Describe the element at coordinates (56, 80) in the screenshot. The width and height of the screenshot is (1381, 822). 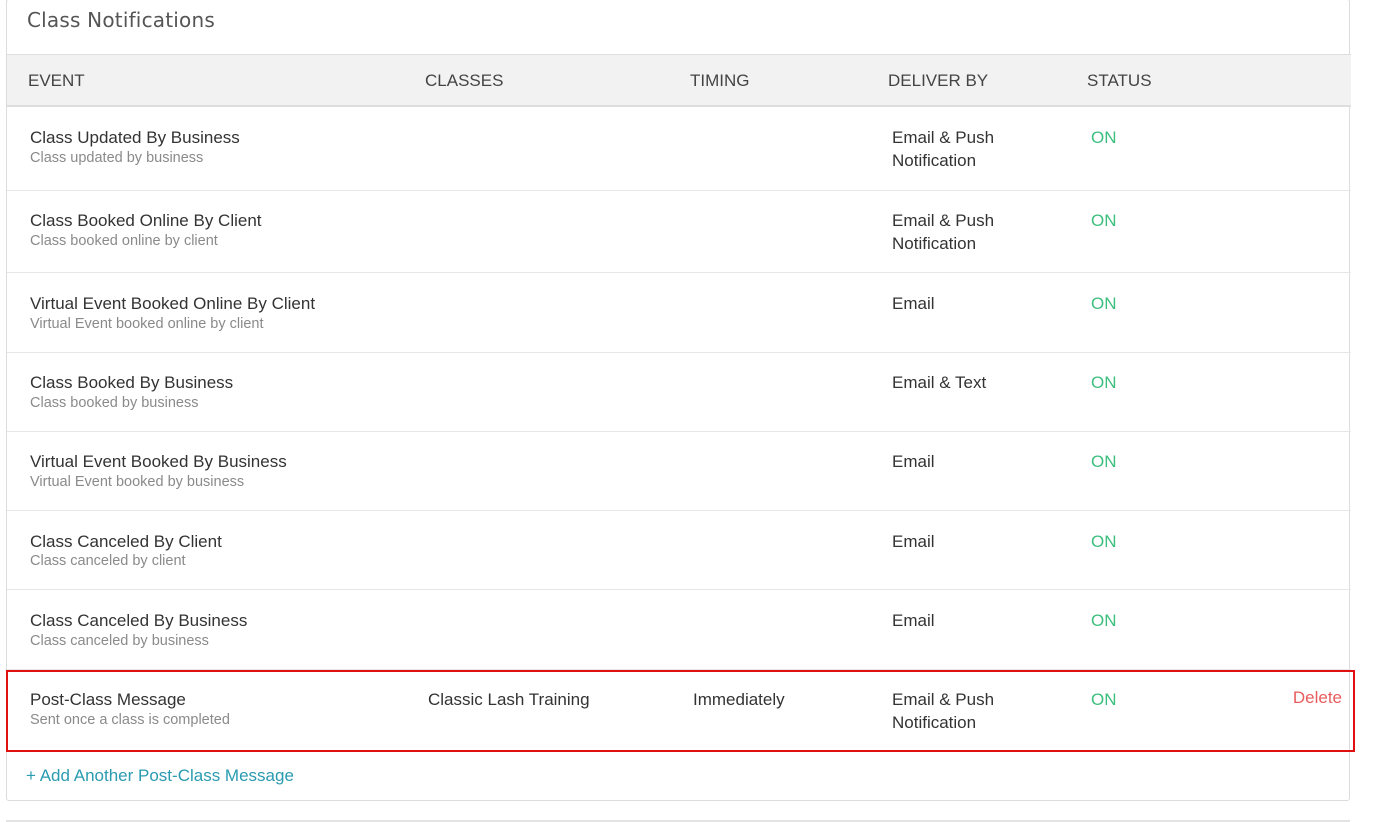
I see `header-event: EVENT` at that location.